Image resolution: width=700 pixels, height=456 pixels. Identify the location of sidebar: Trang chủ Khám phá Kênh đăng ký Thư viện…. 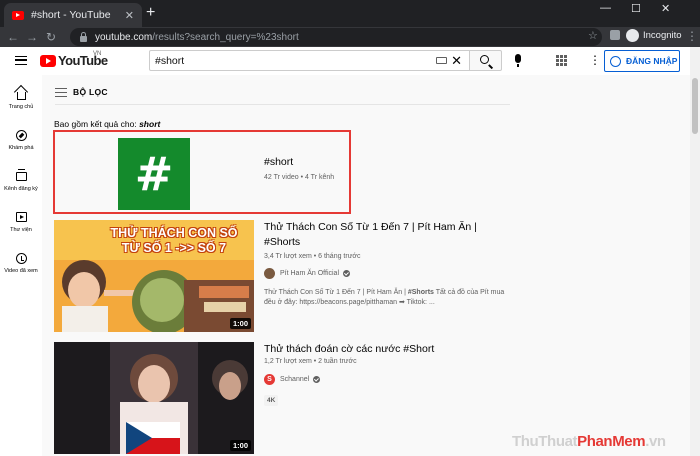
(21, 265).